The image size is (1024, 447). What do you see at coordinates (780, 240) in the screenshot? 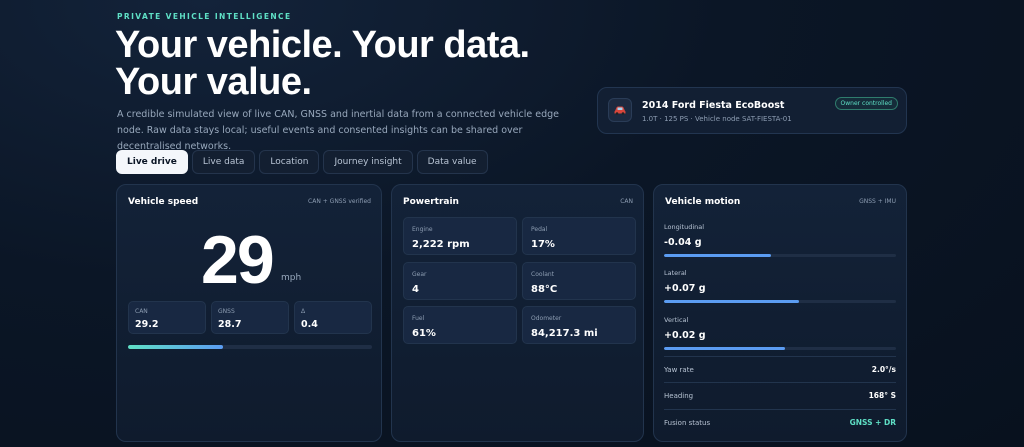
I see `longitudinal-metric: Longitudinal -0.04 g` at bounding box center [780, 240].